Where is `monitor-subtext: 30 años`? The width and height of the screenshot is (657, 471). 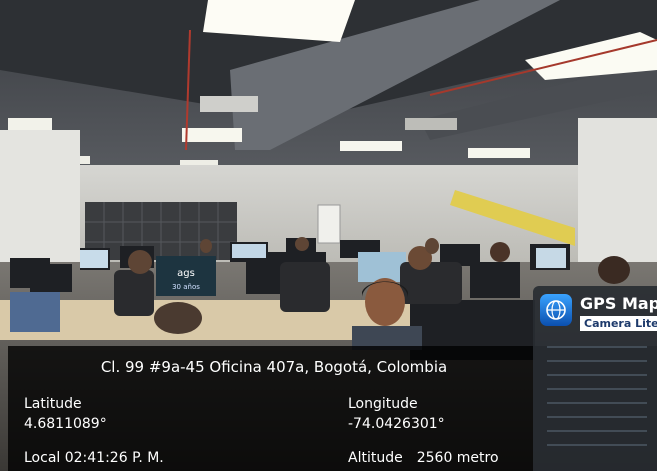
monitor-subtext: 30 años is located at coordinates (186, 287).